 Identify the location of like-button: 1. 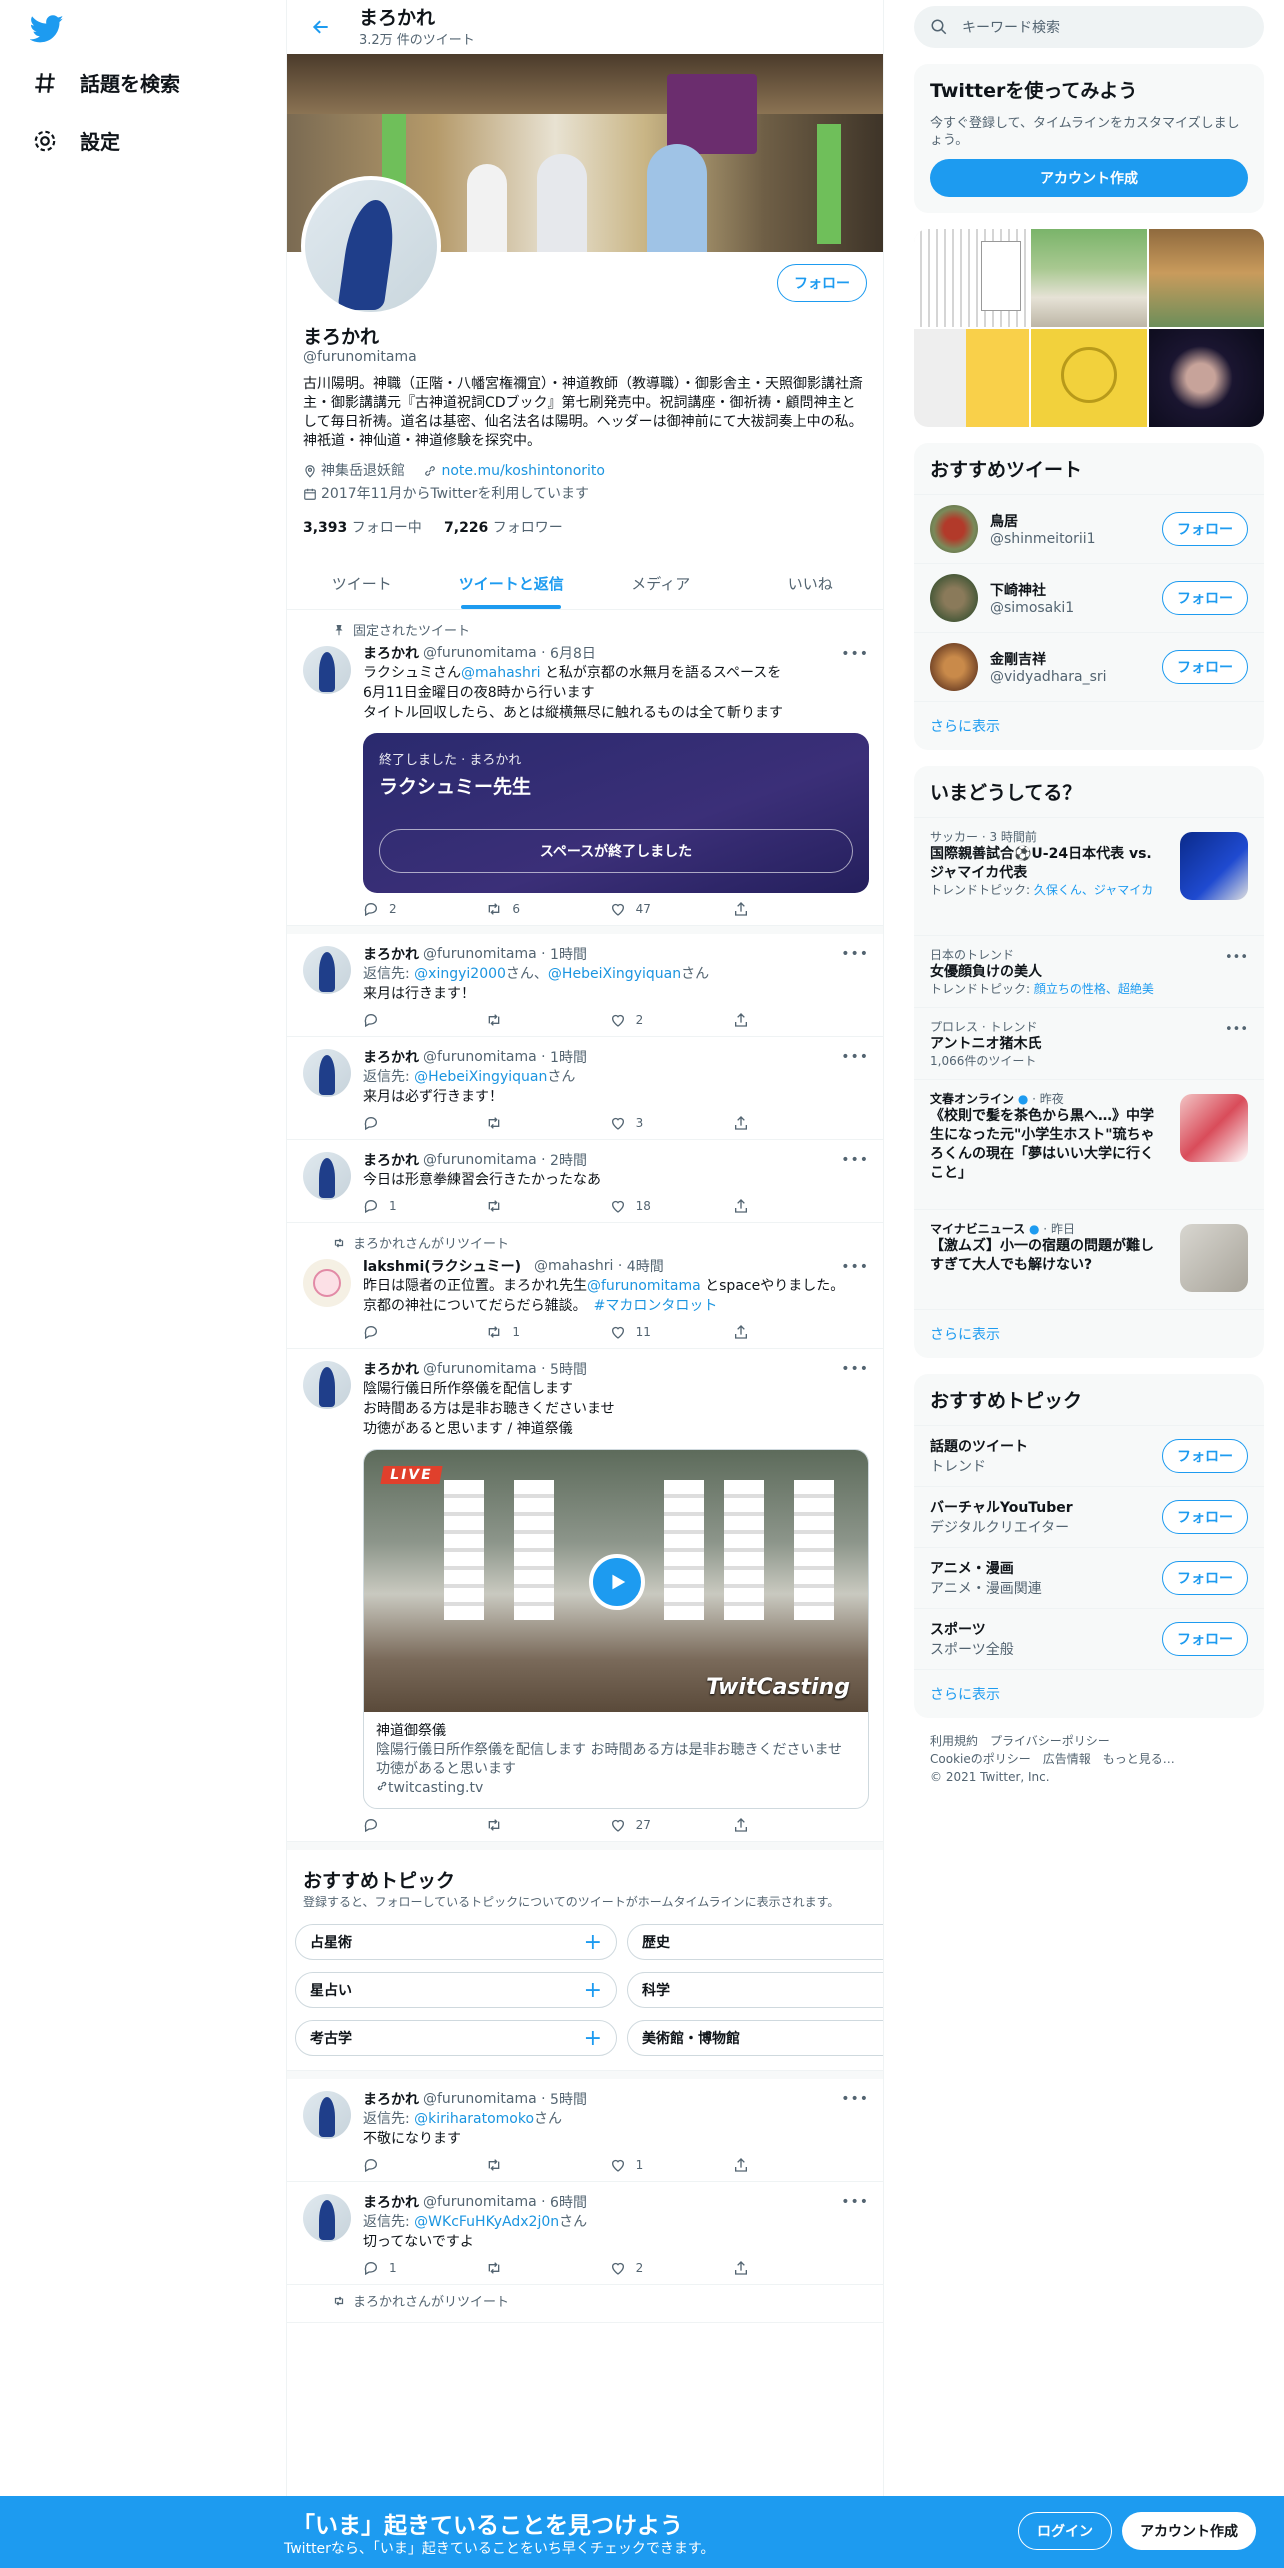
(640, 2165).